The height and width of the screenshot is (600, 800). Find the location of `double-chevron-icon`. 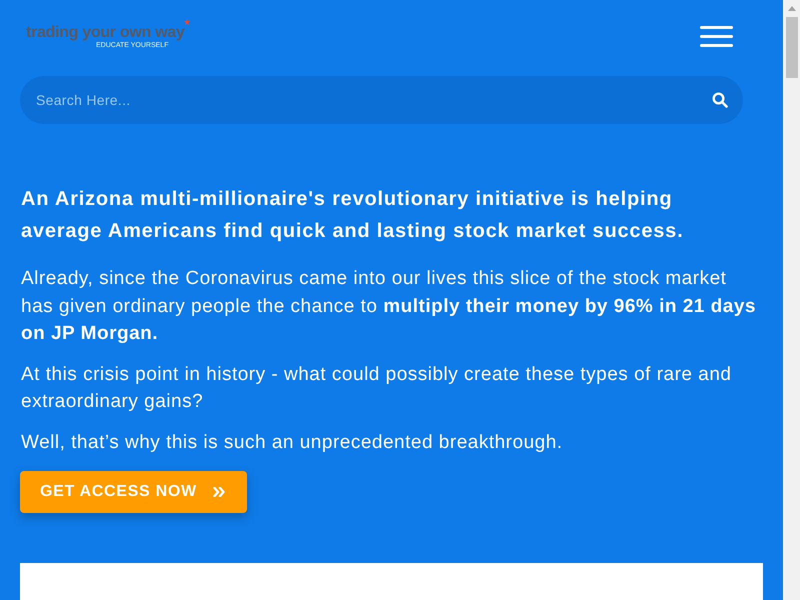

double-chevron-icon is located at coordinates (218, 492).